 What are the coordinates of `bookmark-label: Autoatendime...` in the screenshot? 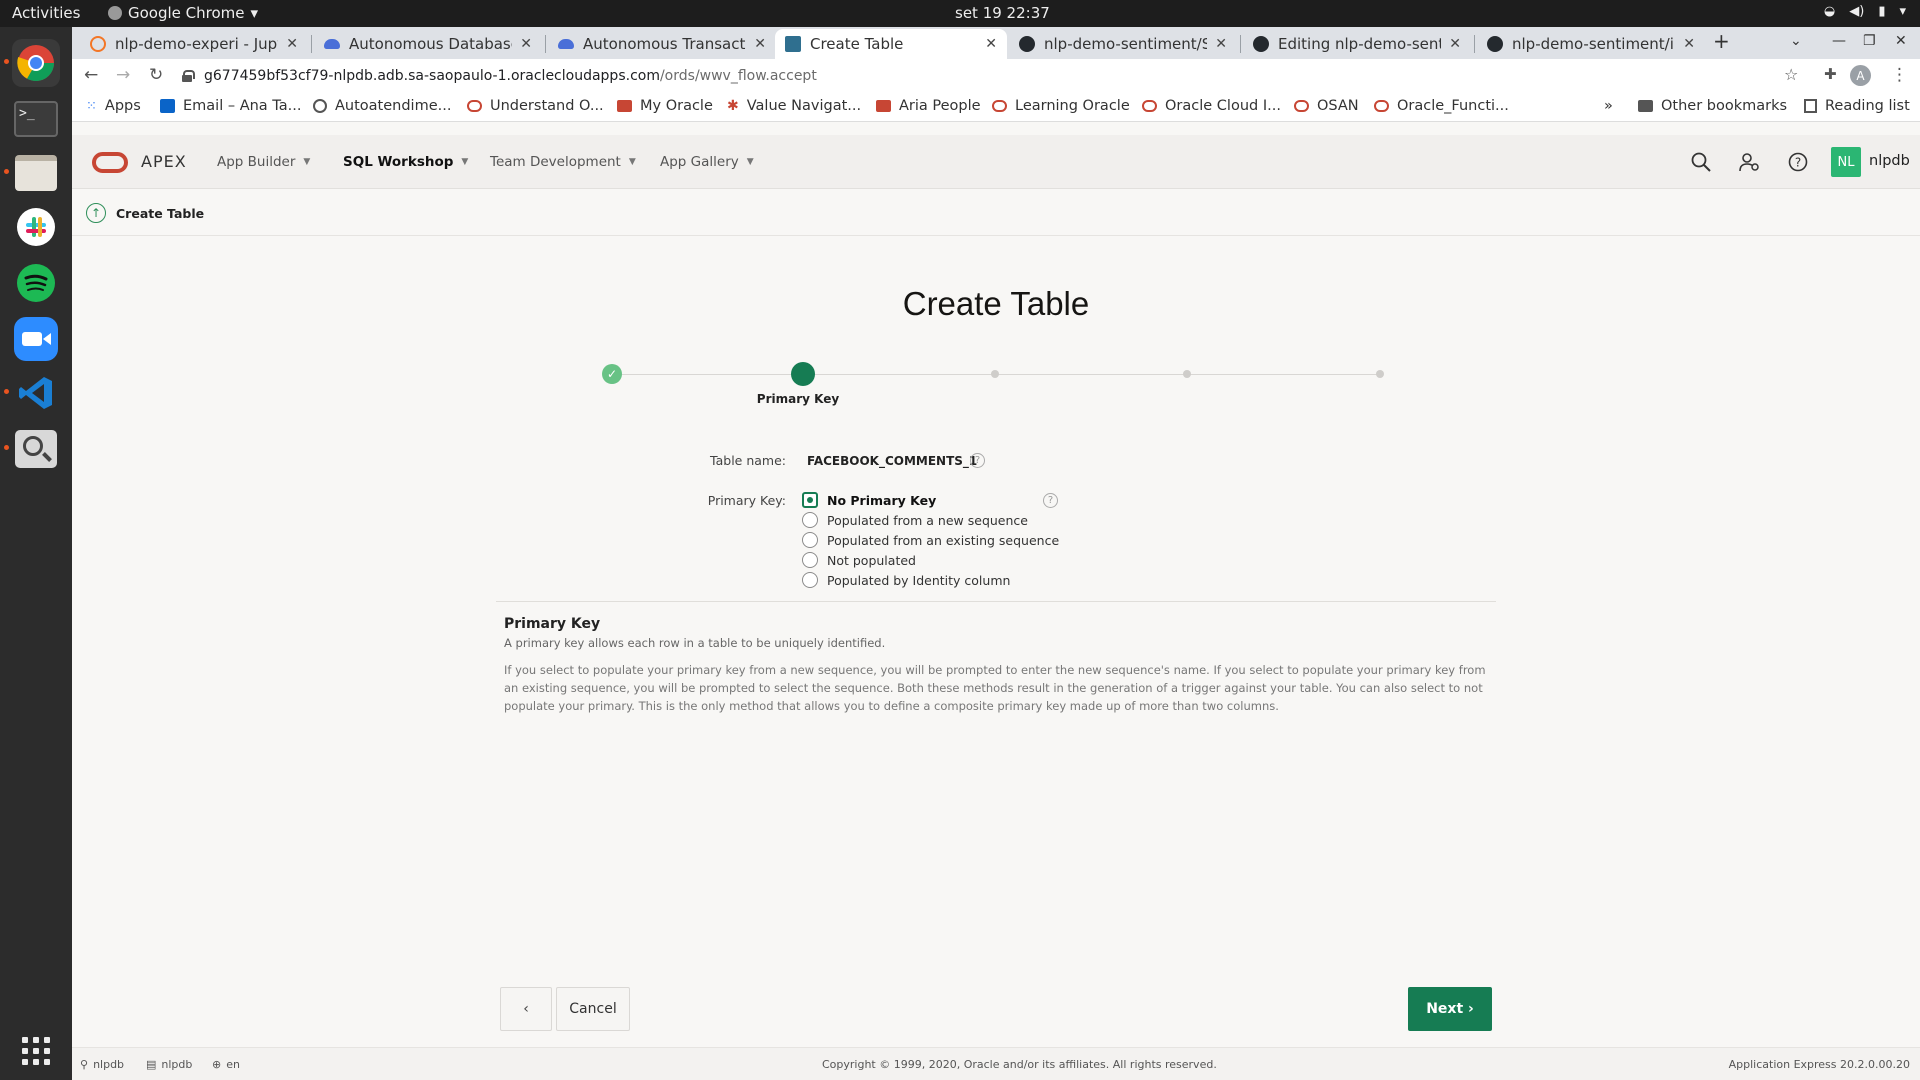 It's located at (393, 106).